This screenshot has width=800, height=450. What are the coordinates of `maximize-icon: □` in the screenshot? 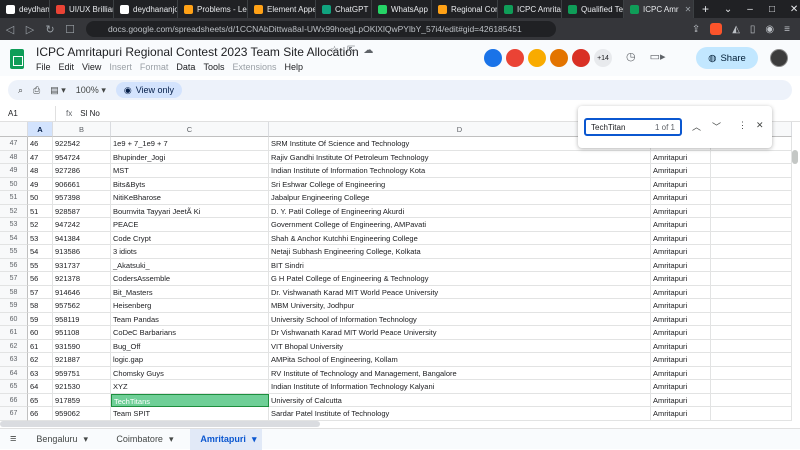 It's located at (772, 9).